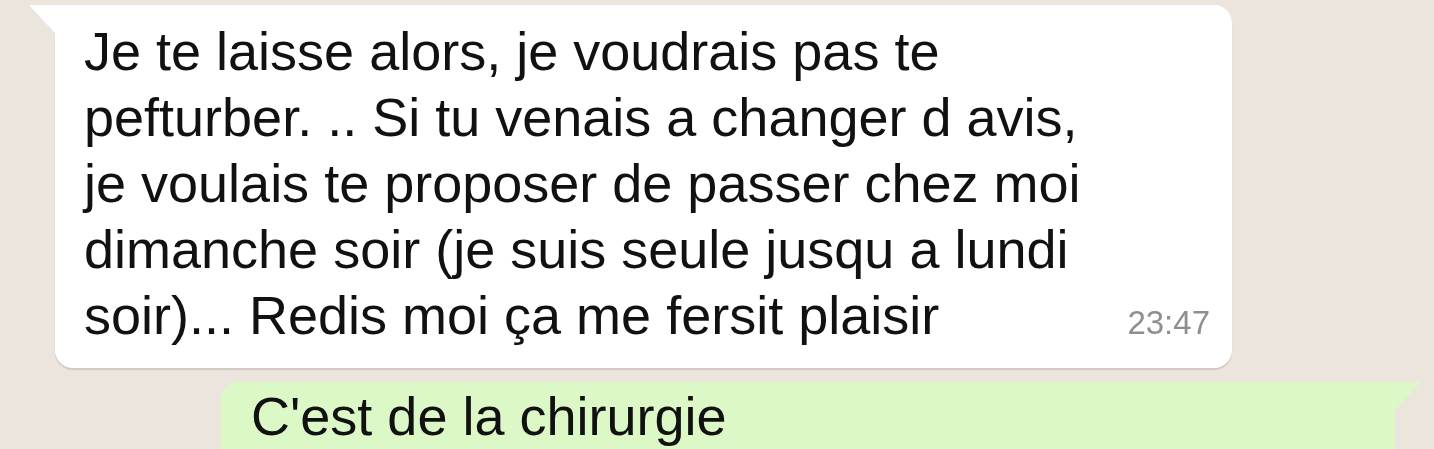 The height and width of the screenshot is (449, 1434). Describe the element at coordinates (489, 416) in the screenshot. I see `message-text: C'est de la chirurgie` at that location.